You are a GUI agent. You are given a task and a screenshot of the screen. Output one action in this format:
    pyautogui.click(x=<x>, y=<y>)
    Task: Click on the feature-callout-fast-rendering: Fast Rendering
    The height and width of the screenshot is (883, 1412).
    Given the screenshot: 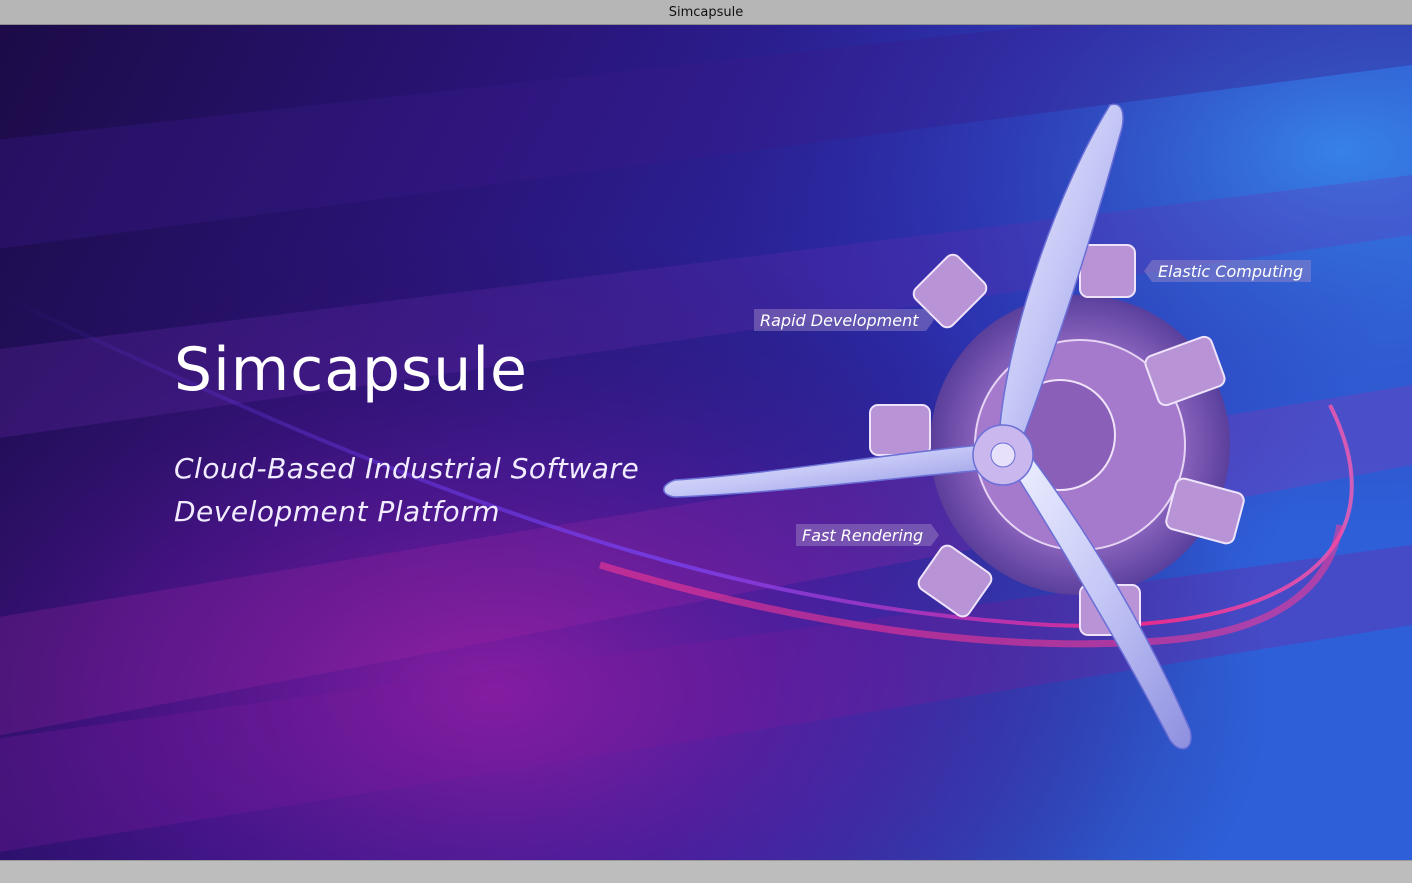 What is the action you would take?
    pyautogui.click(x=868, y=535)
    